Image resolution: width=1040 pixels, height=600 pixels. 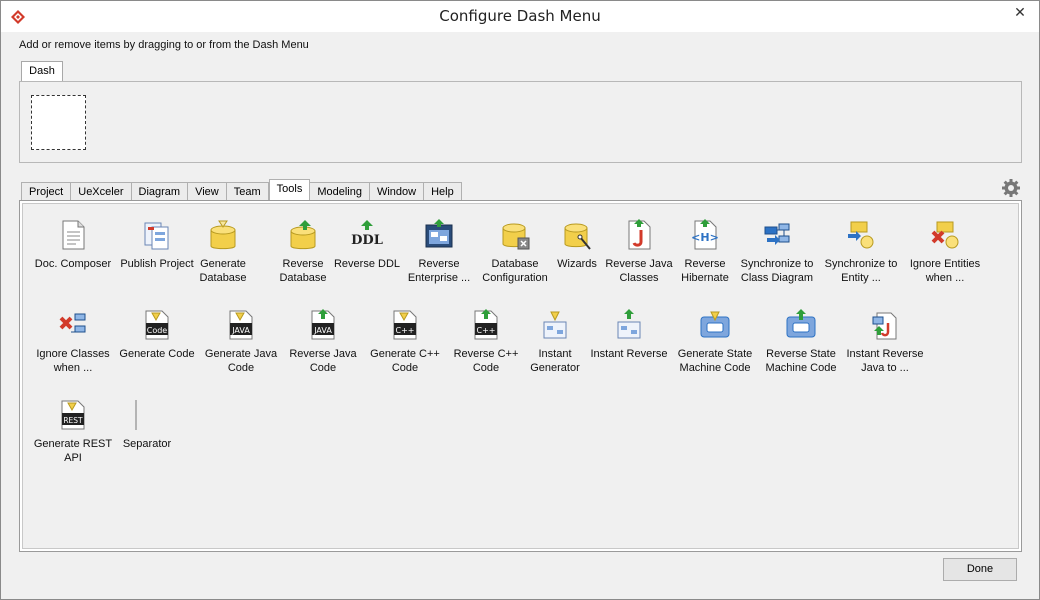 What do you see at coordinates (705, 237) in the screenshot?
I see `svg-text: <H>` at bounding box center [705, 237].